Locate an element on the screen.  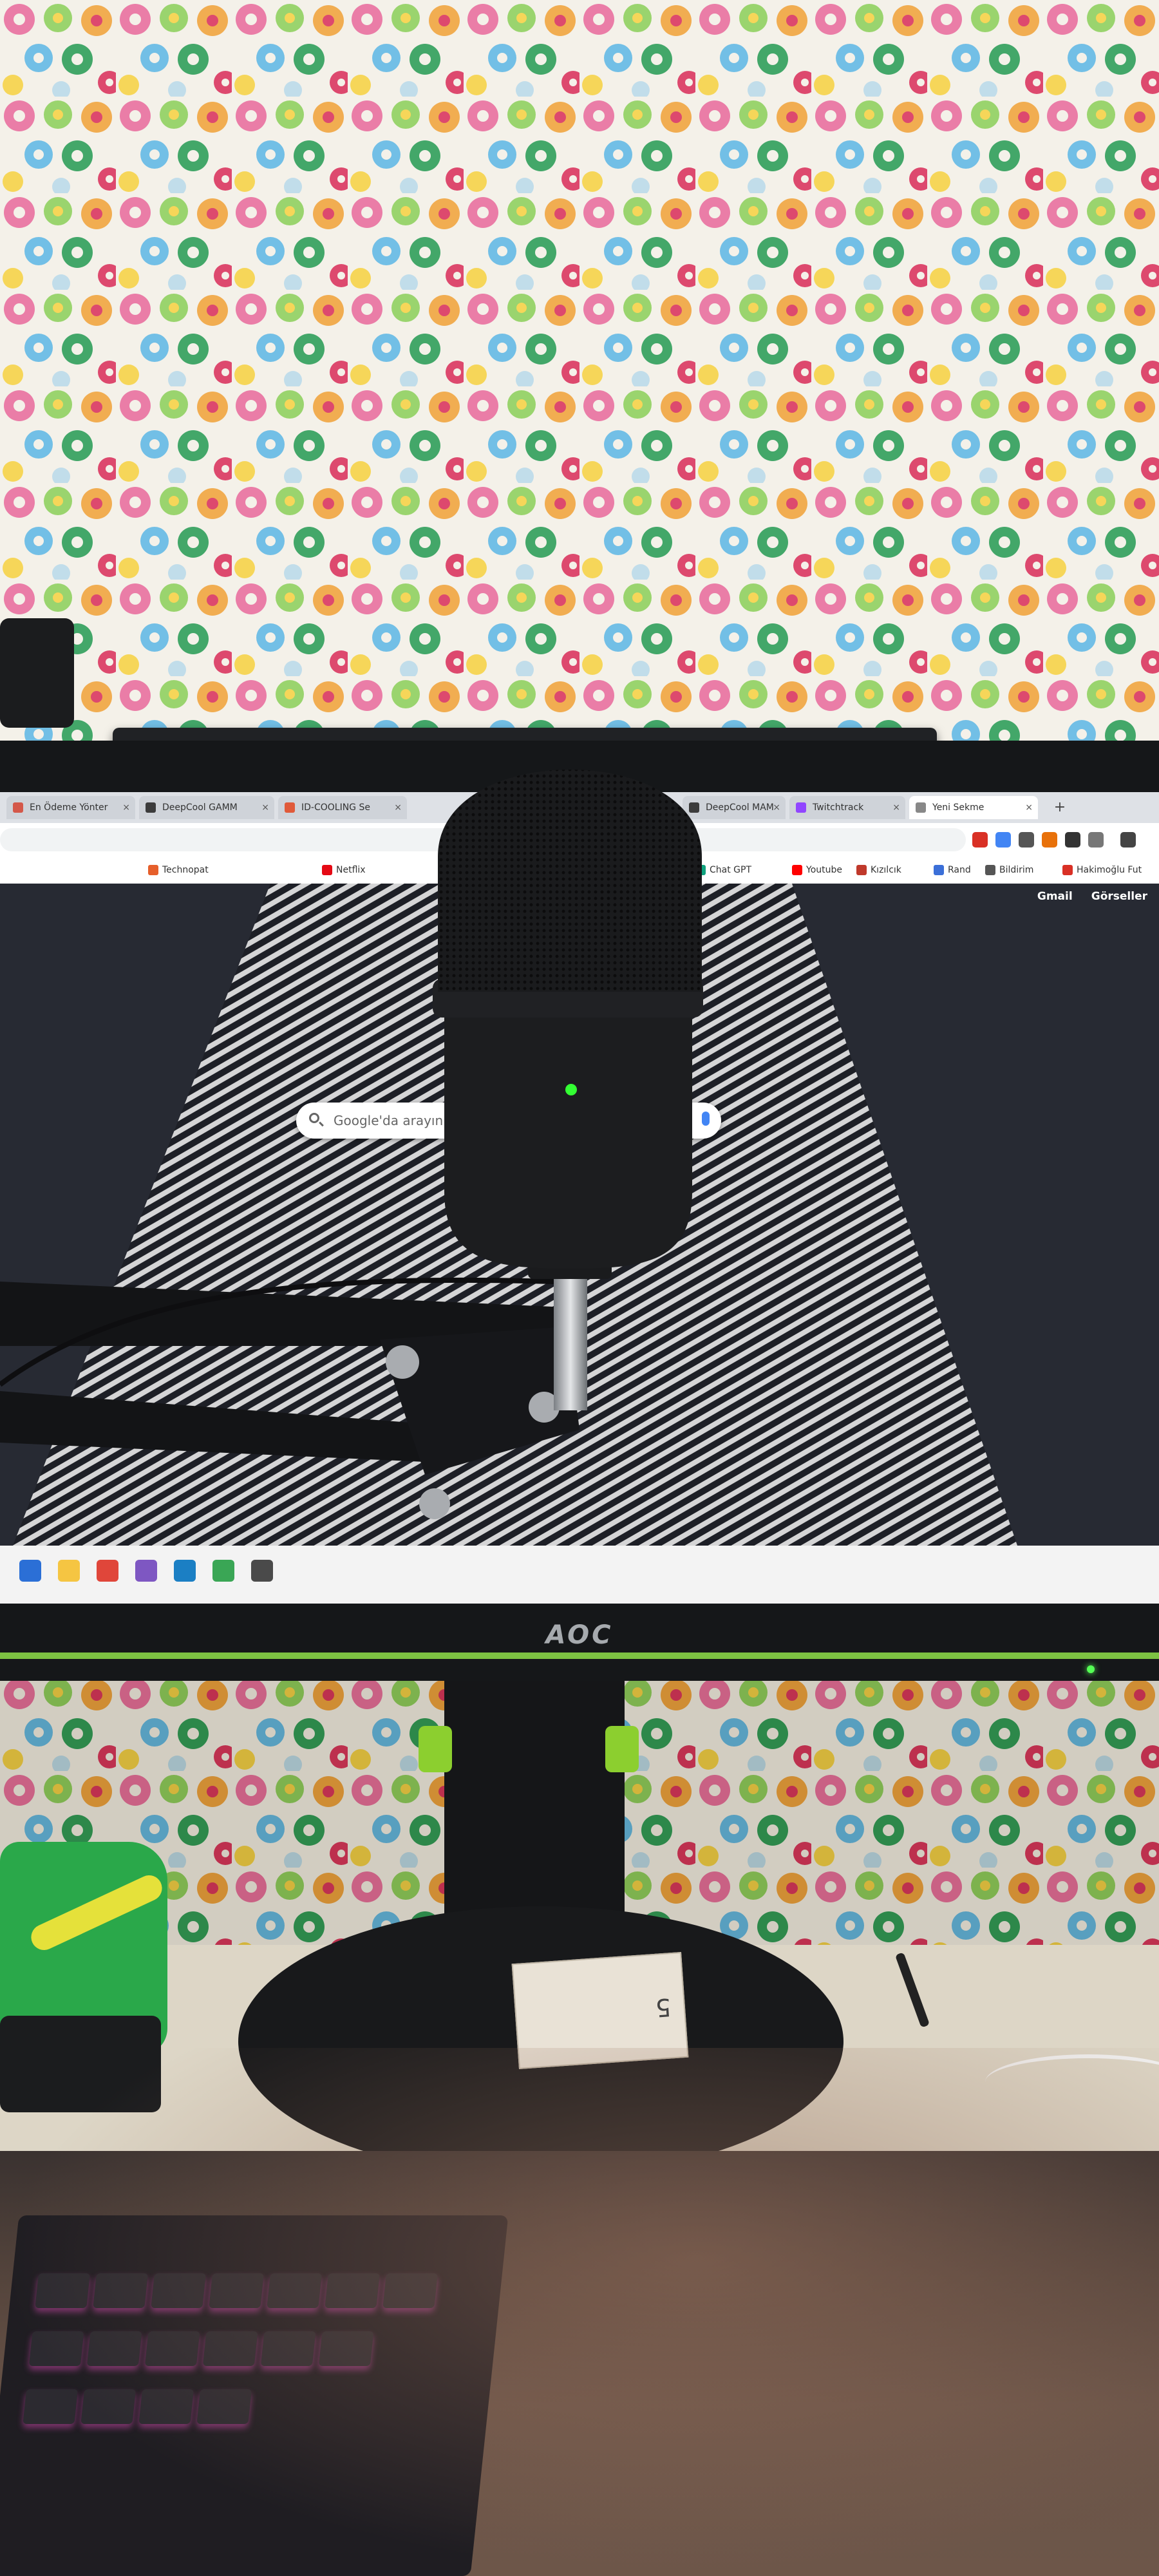
power-led-icon is located at coordinates (1091, 1669).